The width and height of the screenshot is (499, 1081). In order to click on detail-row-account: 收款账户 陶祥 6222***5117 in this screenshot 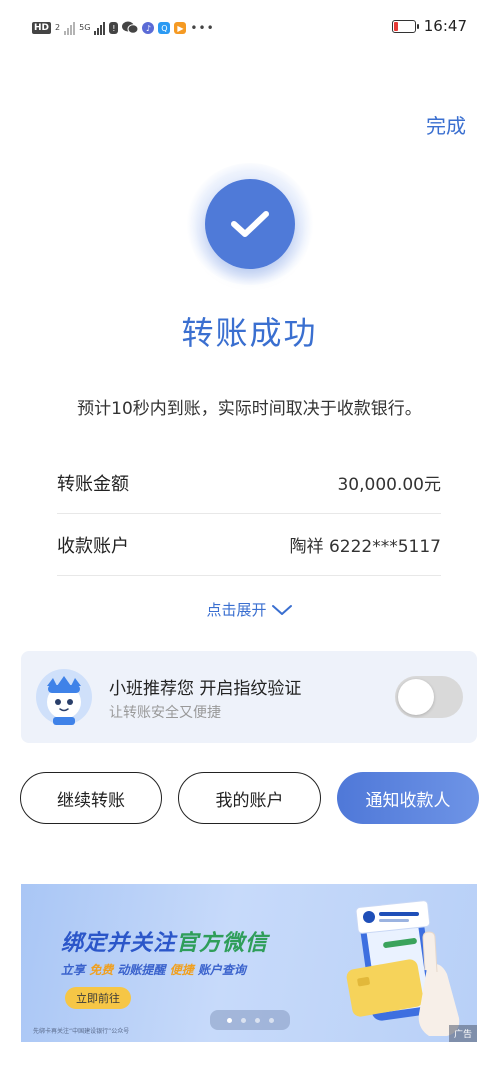, I will do `click(249, 545)`.